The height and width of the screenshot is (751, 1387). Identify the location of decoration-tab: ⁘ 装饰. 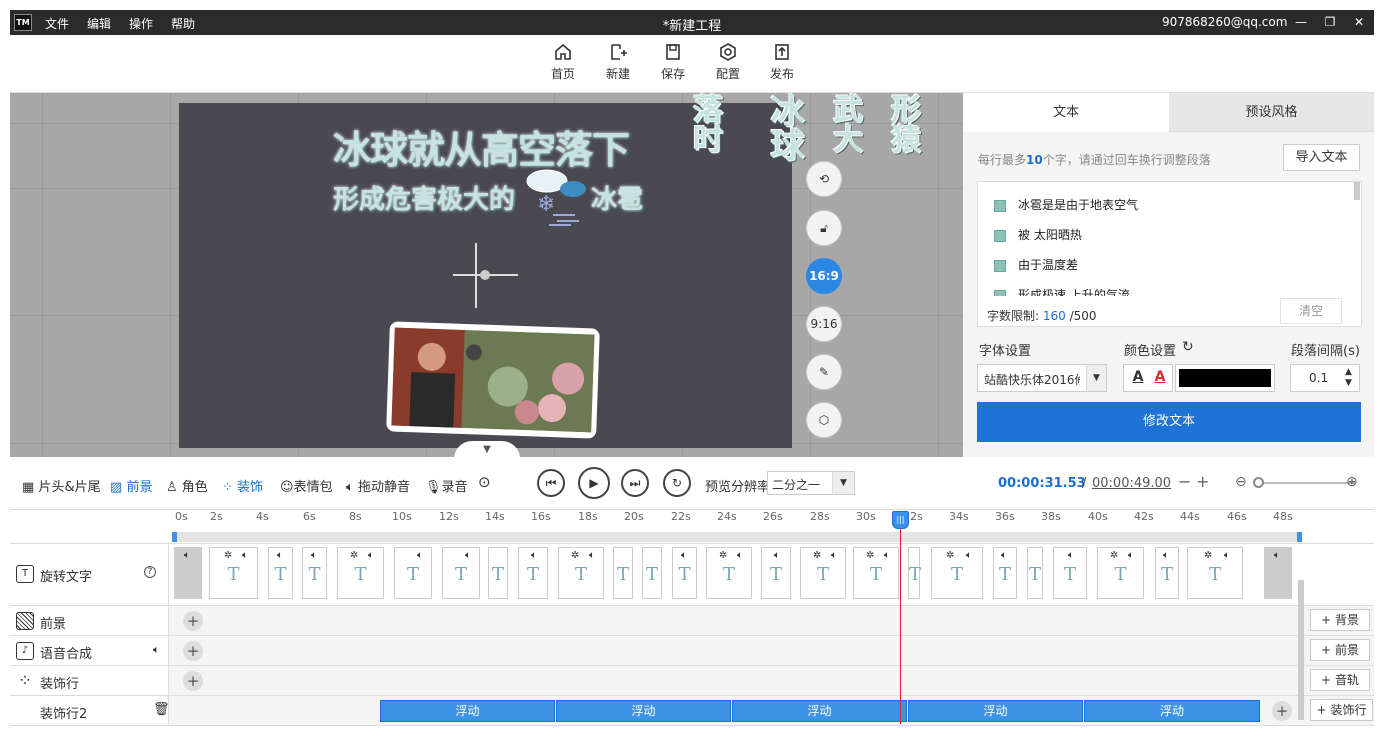
(242, 485).